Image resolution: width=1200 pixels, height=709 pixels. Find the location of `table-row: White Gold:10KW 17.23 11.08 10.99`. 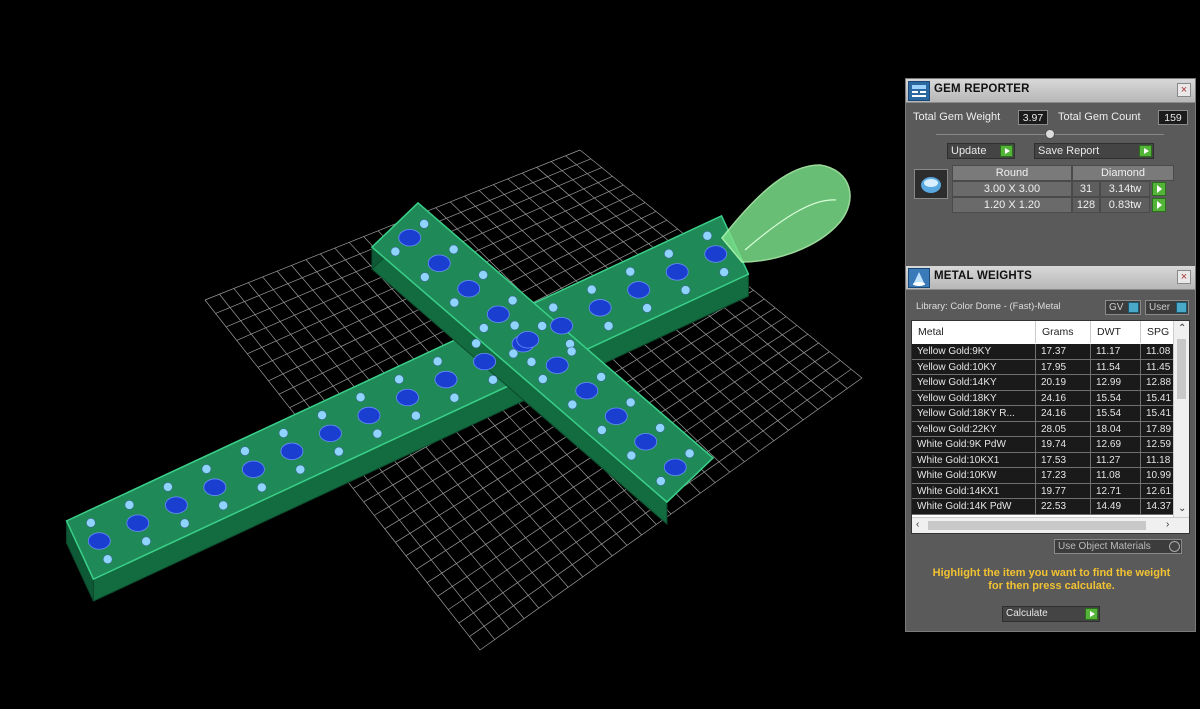

table-row: White Gold:10KW 17.23 11.08 10.99 is located at coordinates (1043, 476).